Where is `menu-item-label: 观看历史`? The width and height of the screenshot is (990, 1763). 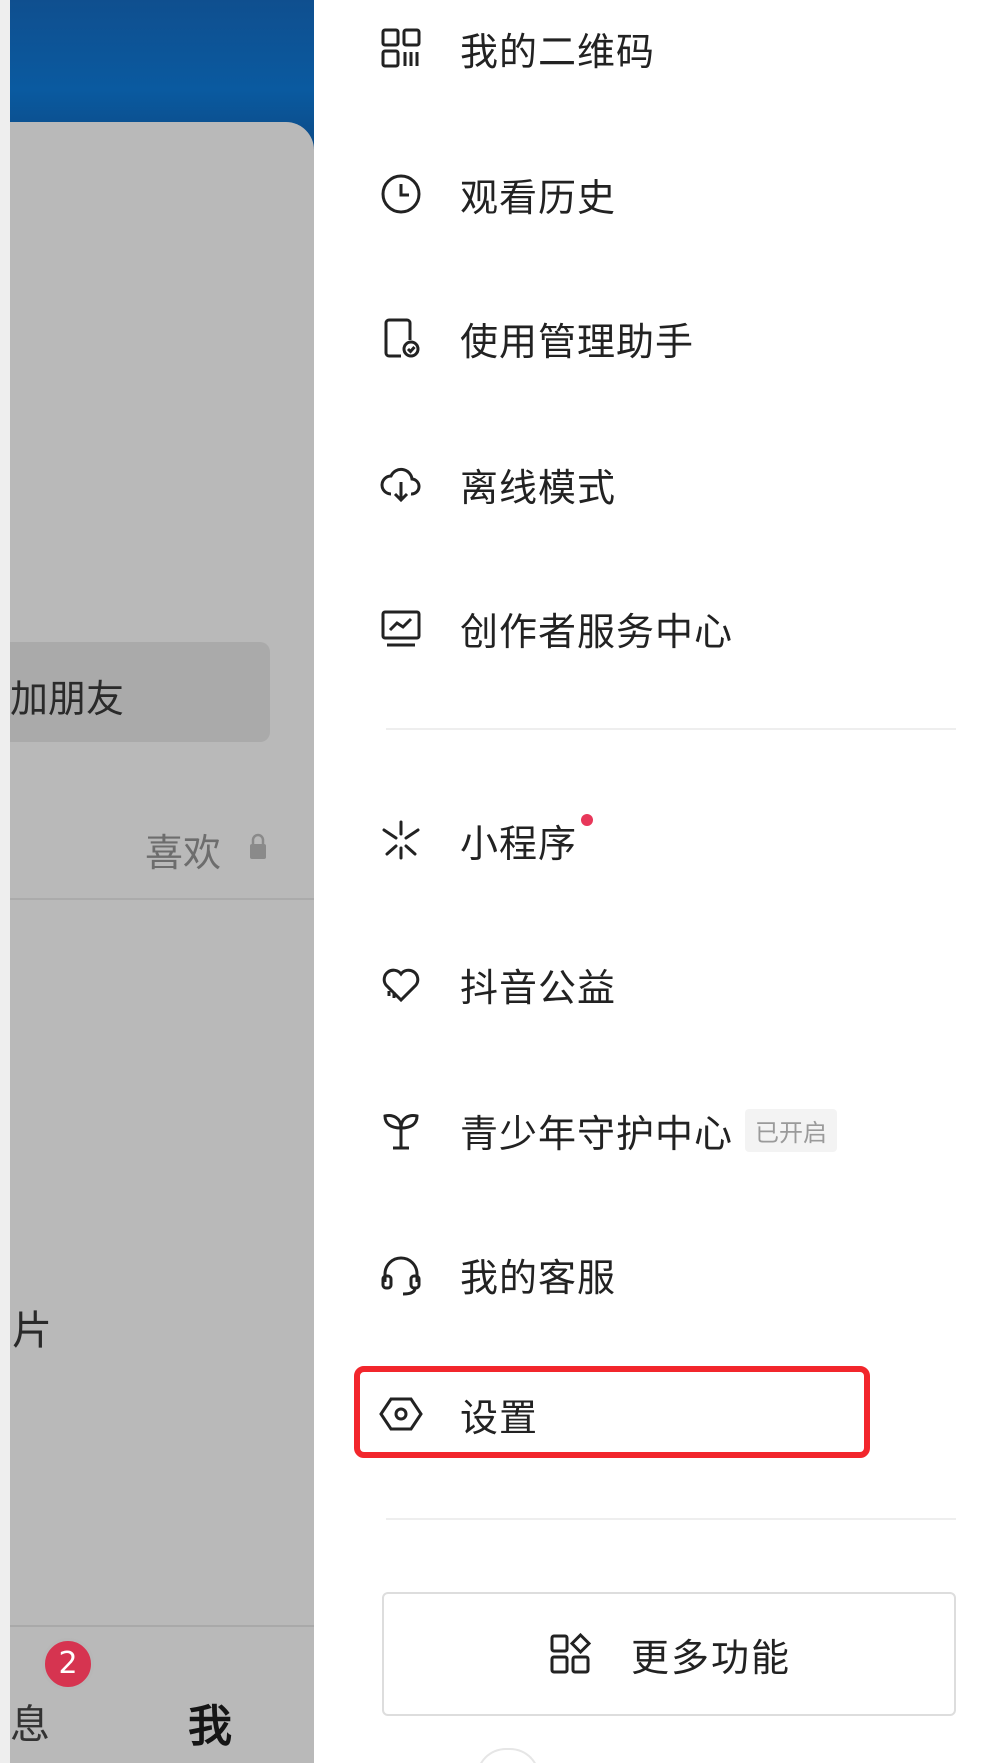 menu-item-label: 观看历史 is located at coordinates (538, 197).